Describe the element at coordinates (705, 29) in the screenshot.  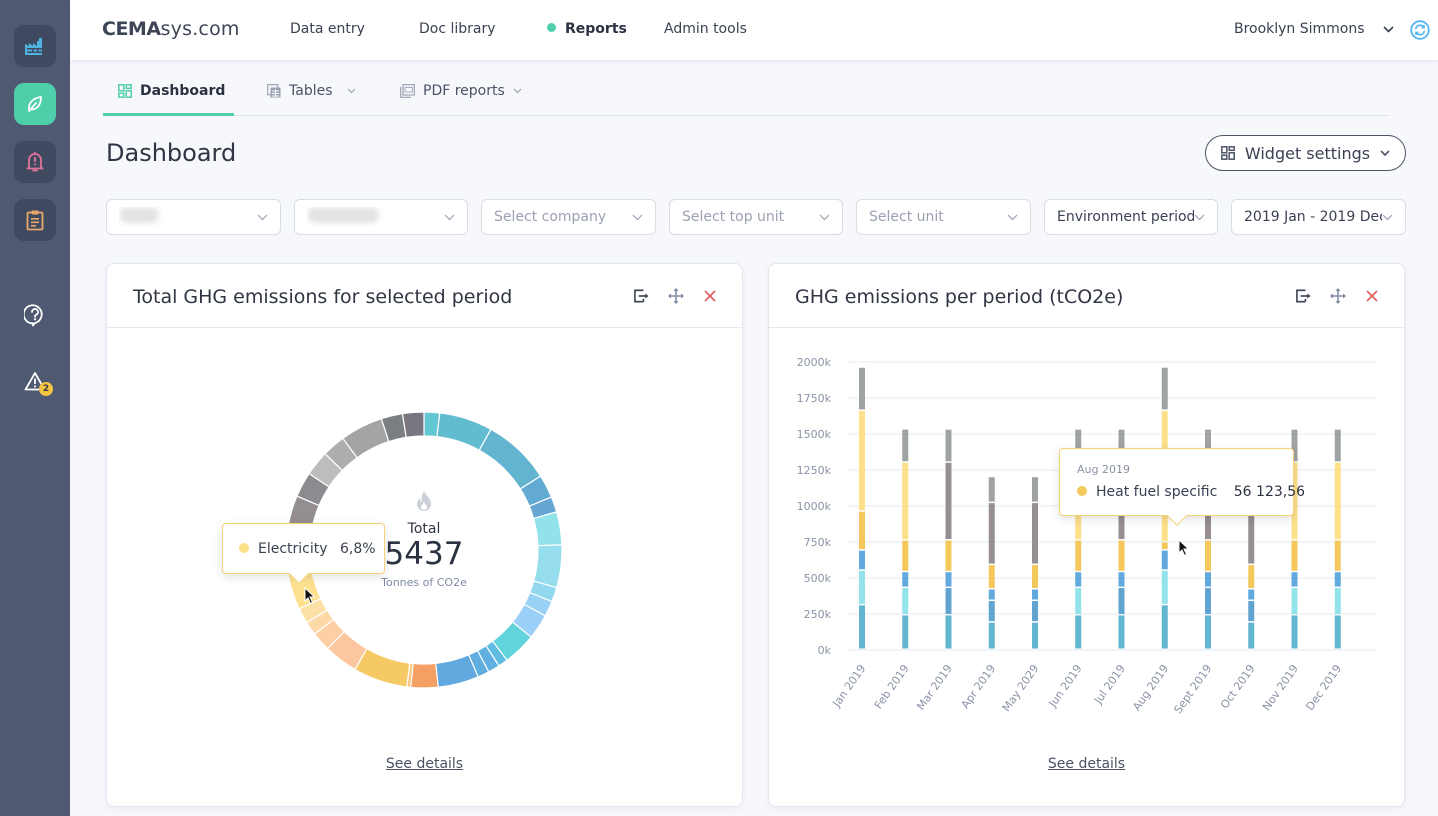
I see `nav-admin-tools: Admin tools` at that location.